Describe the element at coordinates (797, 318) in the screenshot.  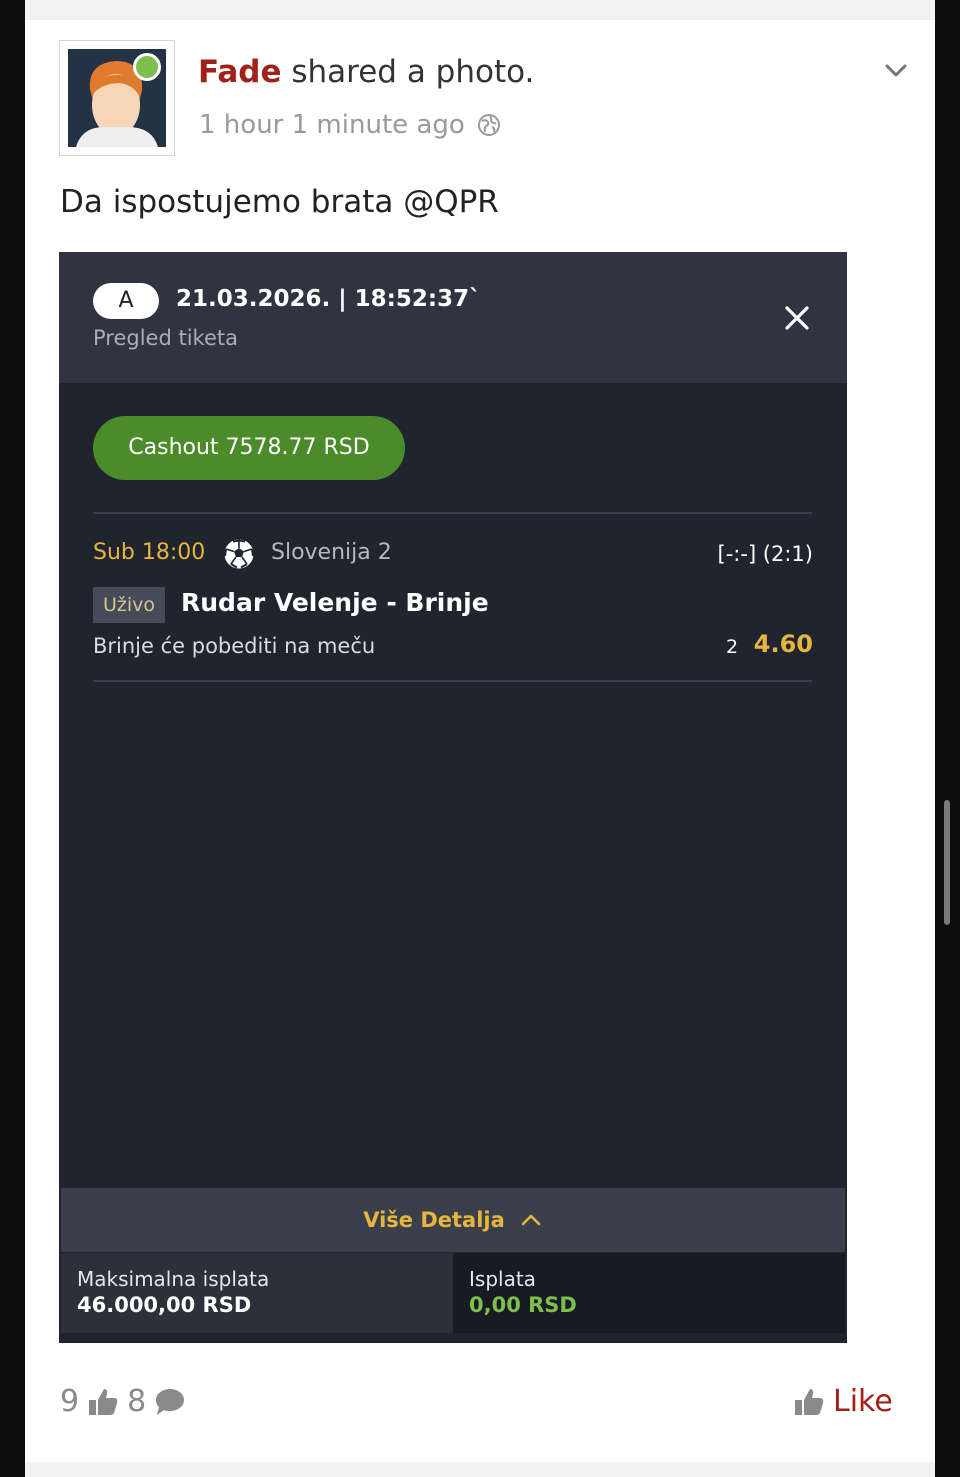
I see `close-icon` at that location.